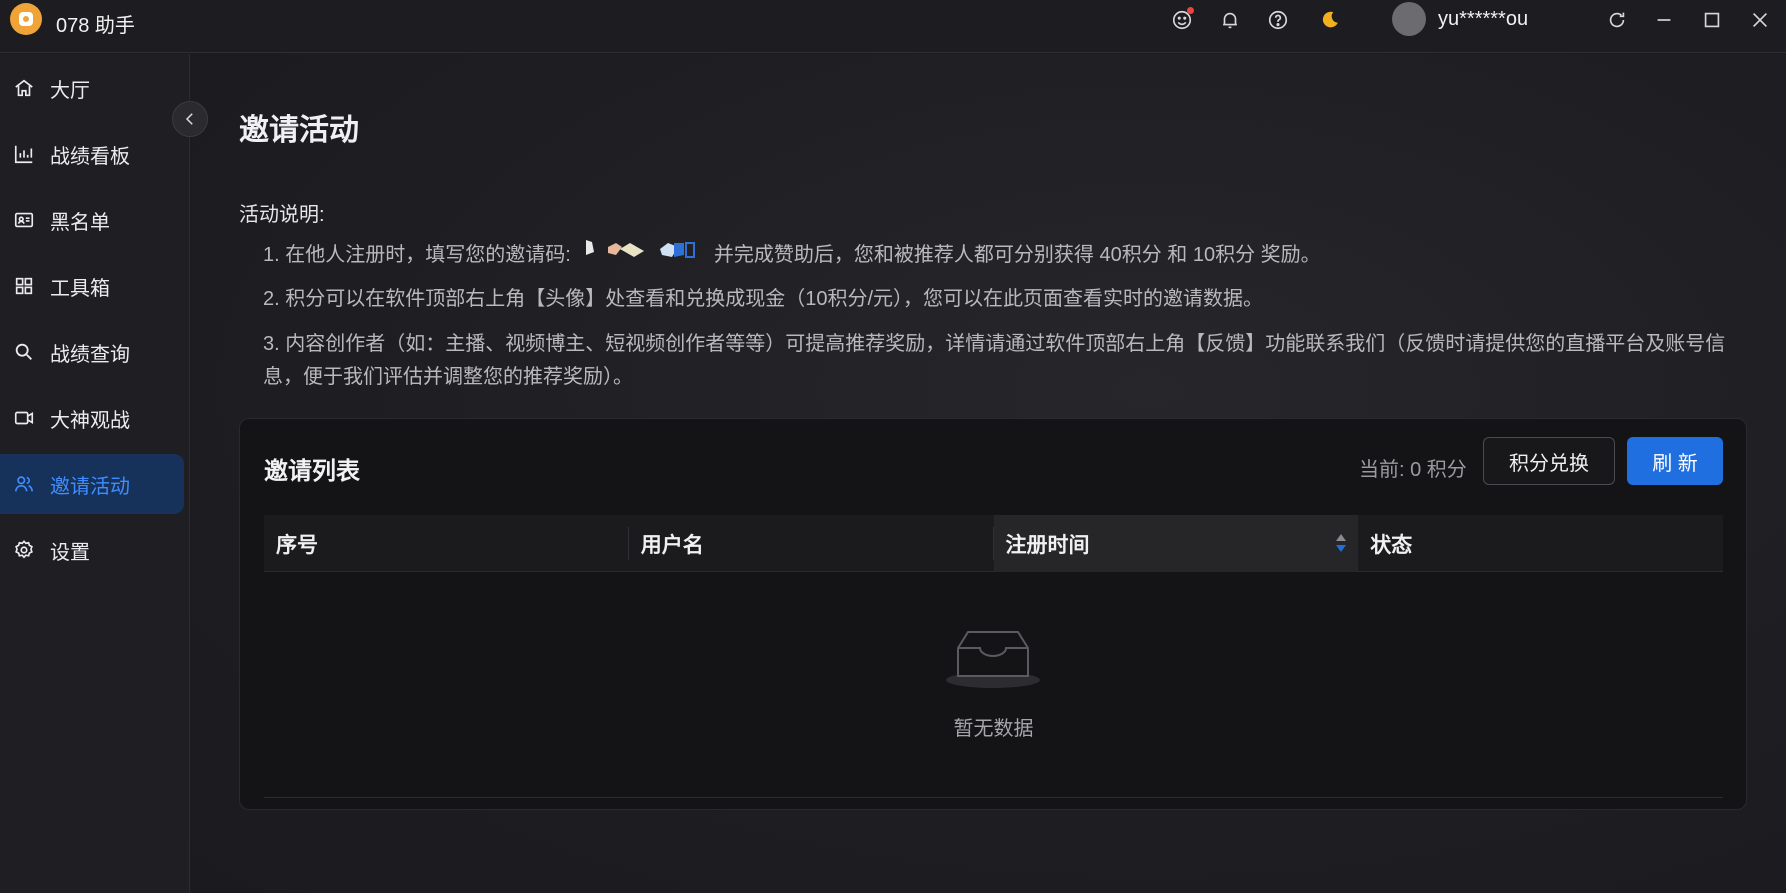 This screenshot has width=1786, height=893. What do you see at coordinates (1675, 461) in the screenshot?
I see `refresh-button: 刷 新` at bounding box center [1675, 461].